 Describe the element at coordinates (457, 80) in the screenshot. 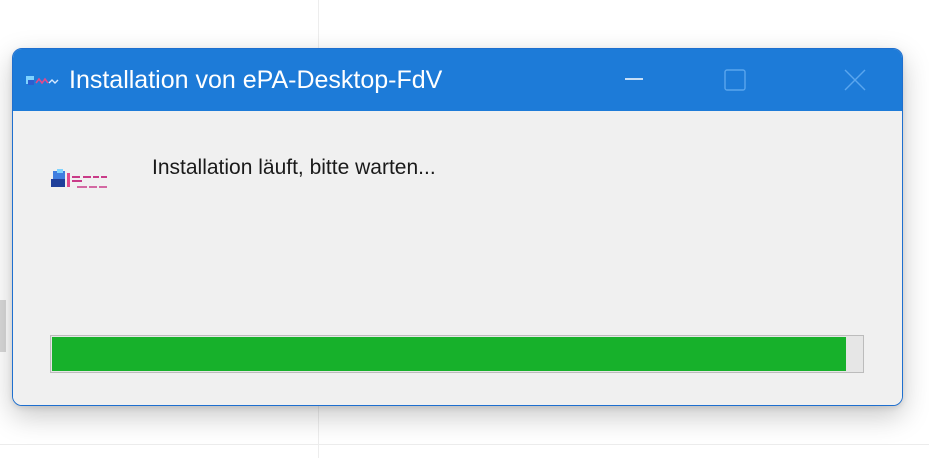

I see `title-bar: Installation von ePA-Desktop-FdV` at that location.